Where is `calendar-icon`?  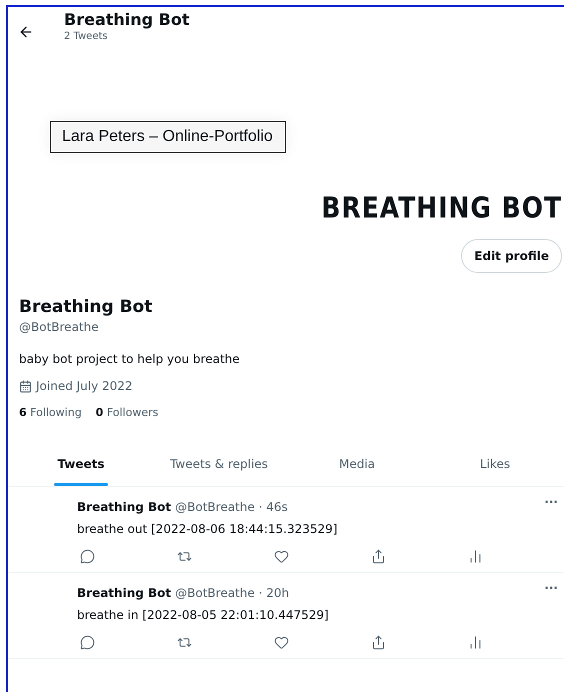 calendar-icon is located at coordinates (25, 386).